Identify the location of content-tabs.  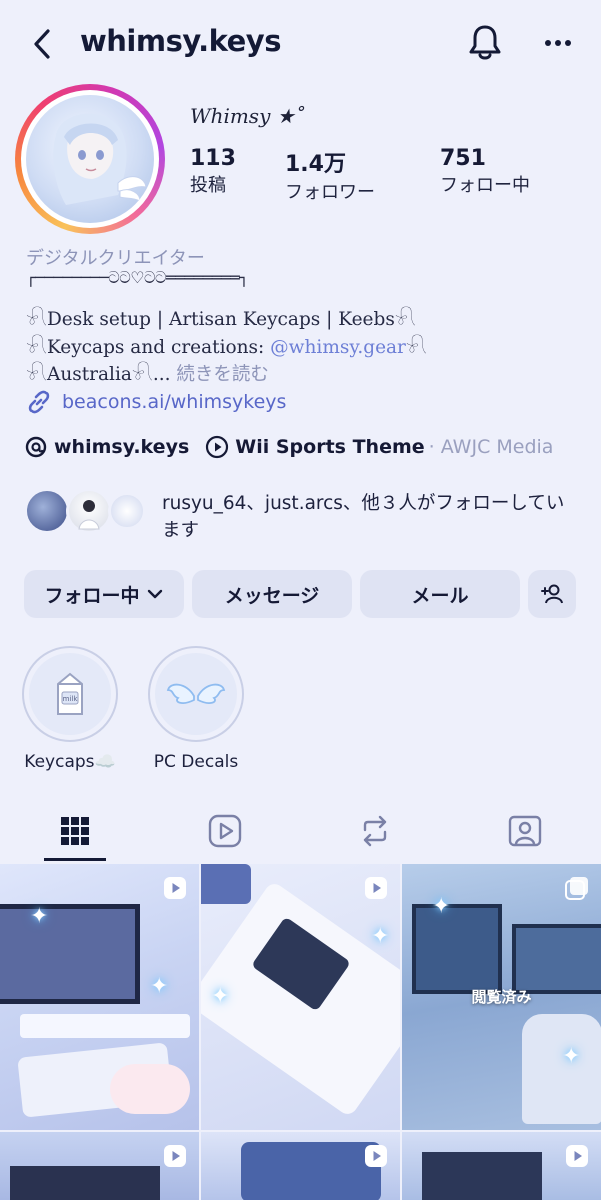
(300, 831).